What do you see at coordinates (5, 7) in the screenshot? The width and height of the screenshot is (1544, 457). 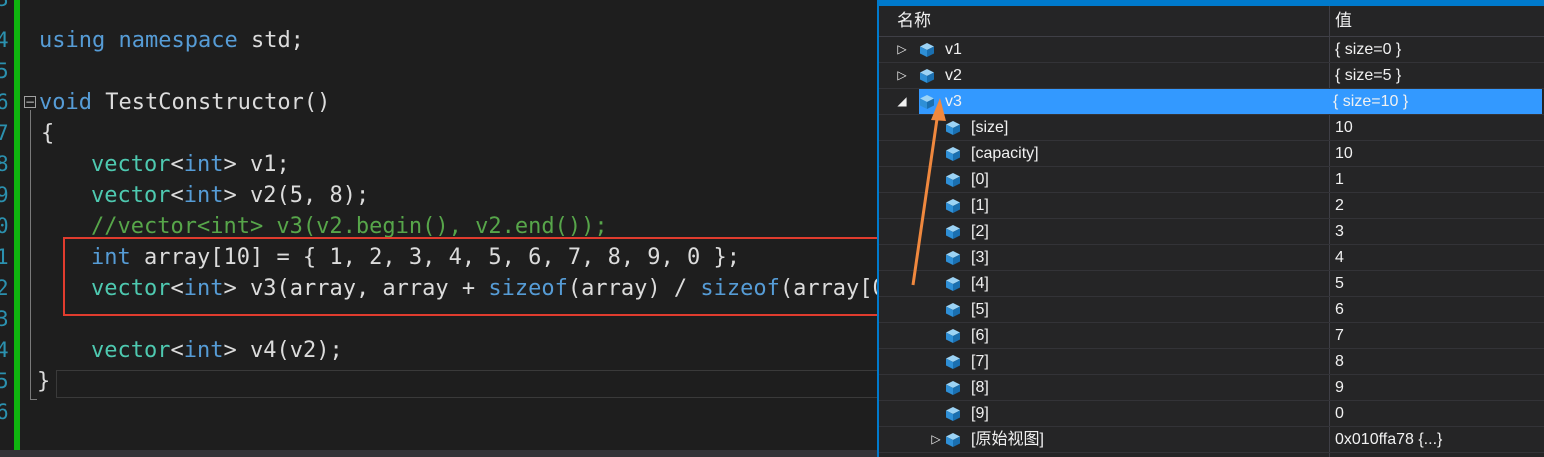 I see `line-number: 3` at bounding box center [5, 7].